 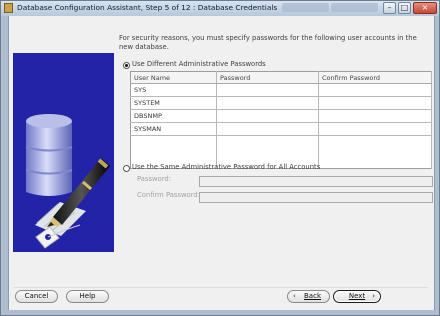 What do you see at coordinates (126, 168) in the screenshot?
I see `same-password-radio` at bounding box center [126, 168].